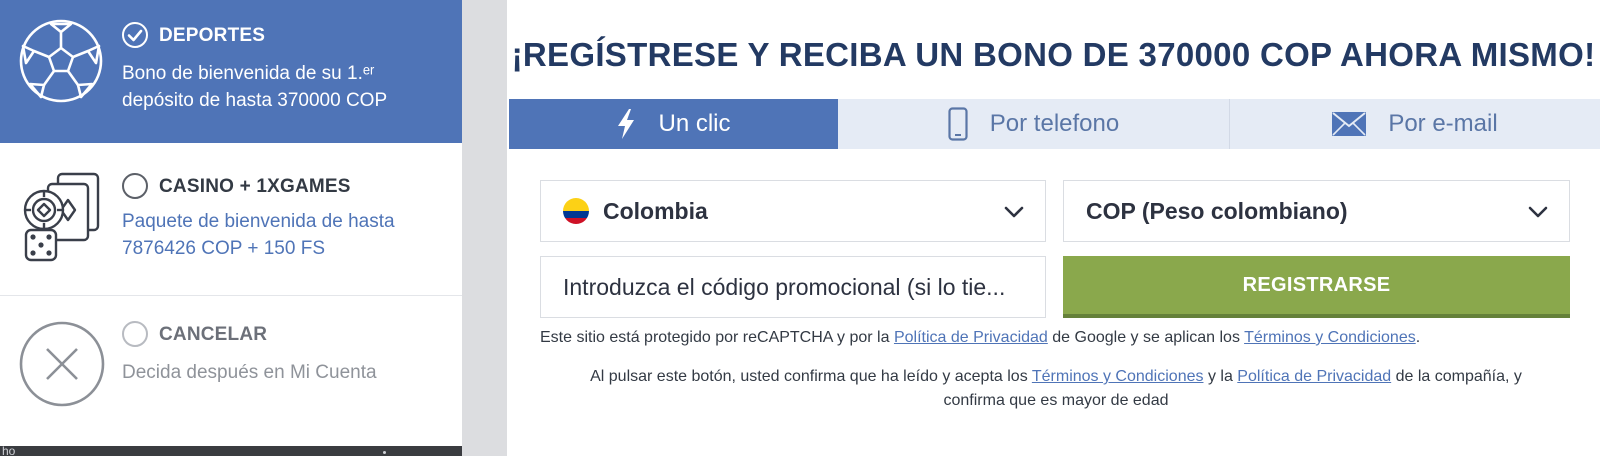  Describe the element at coordinates (1349, 124) in the screenshot. I see `envelope-icon` at that location.